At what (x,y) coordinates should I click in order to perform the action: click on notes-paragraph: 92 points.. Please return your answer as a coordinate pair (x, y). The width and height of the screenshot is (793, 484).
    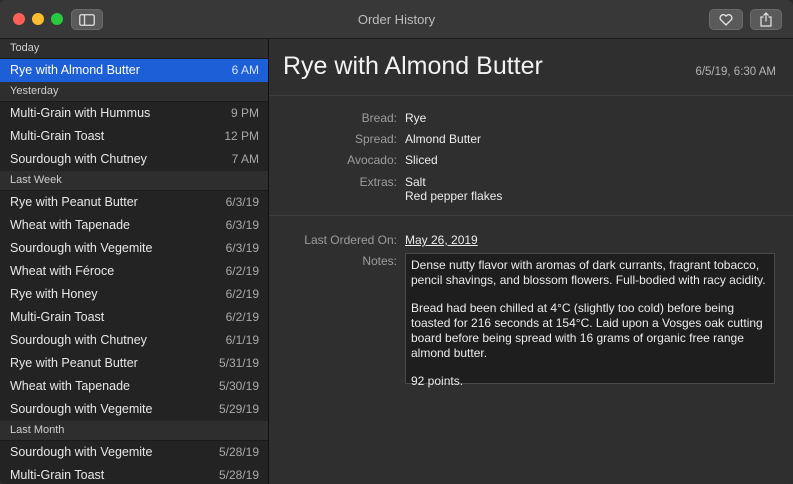
    Looking at the image, I should click on (437, 381).